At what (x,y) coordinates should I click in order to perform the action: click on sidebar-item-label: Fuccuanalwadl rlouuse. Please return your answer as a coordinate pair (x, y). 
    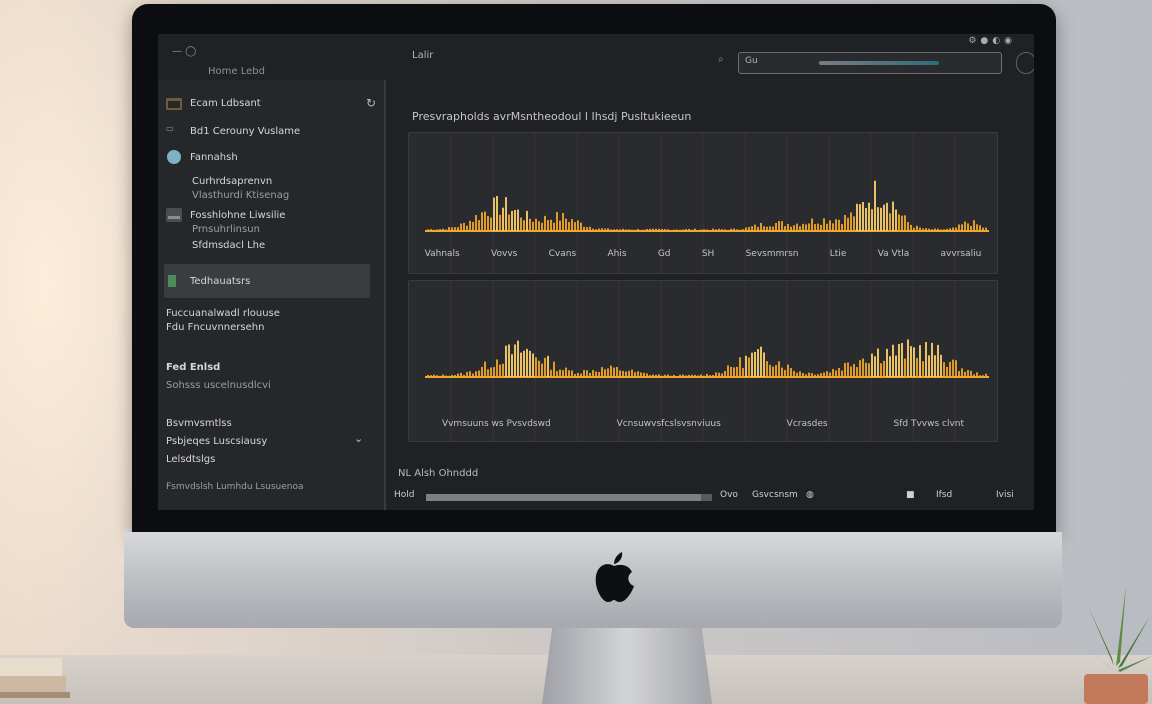
    Looking at the image, I should click on (223, 313).